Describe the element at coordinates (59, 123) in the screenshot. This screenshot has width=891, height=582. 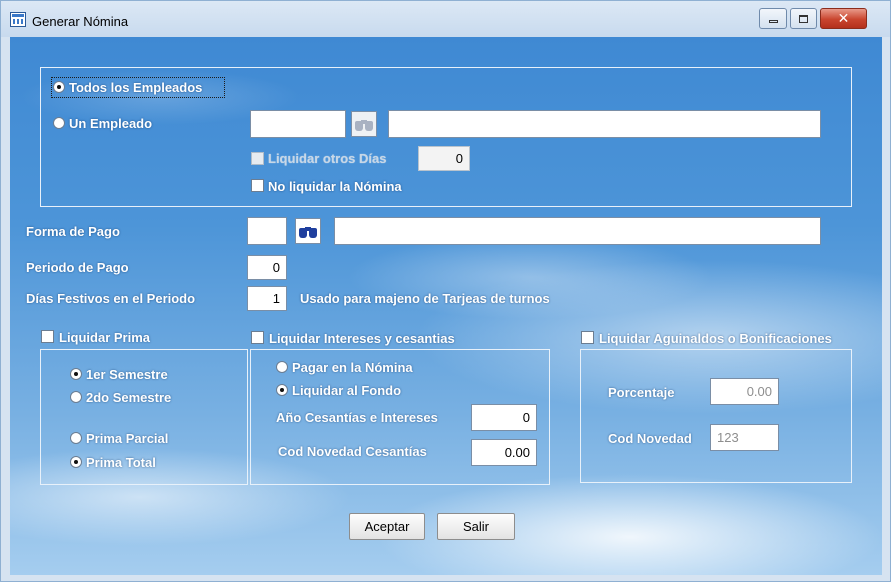
I see `radio-un-empleado` at that location.